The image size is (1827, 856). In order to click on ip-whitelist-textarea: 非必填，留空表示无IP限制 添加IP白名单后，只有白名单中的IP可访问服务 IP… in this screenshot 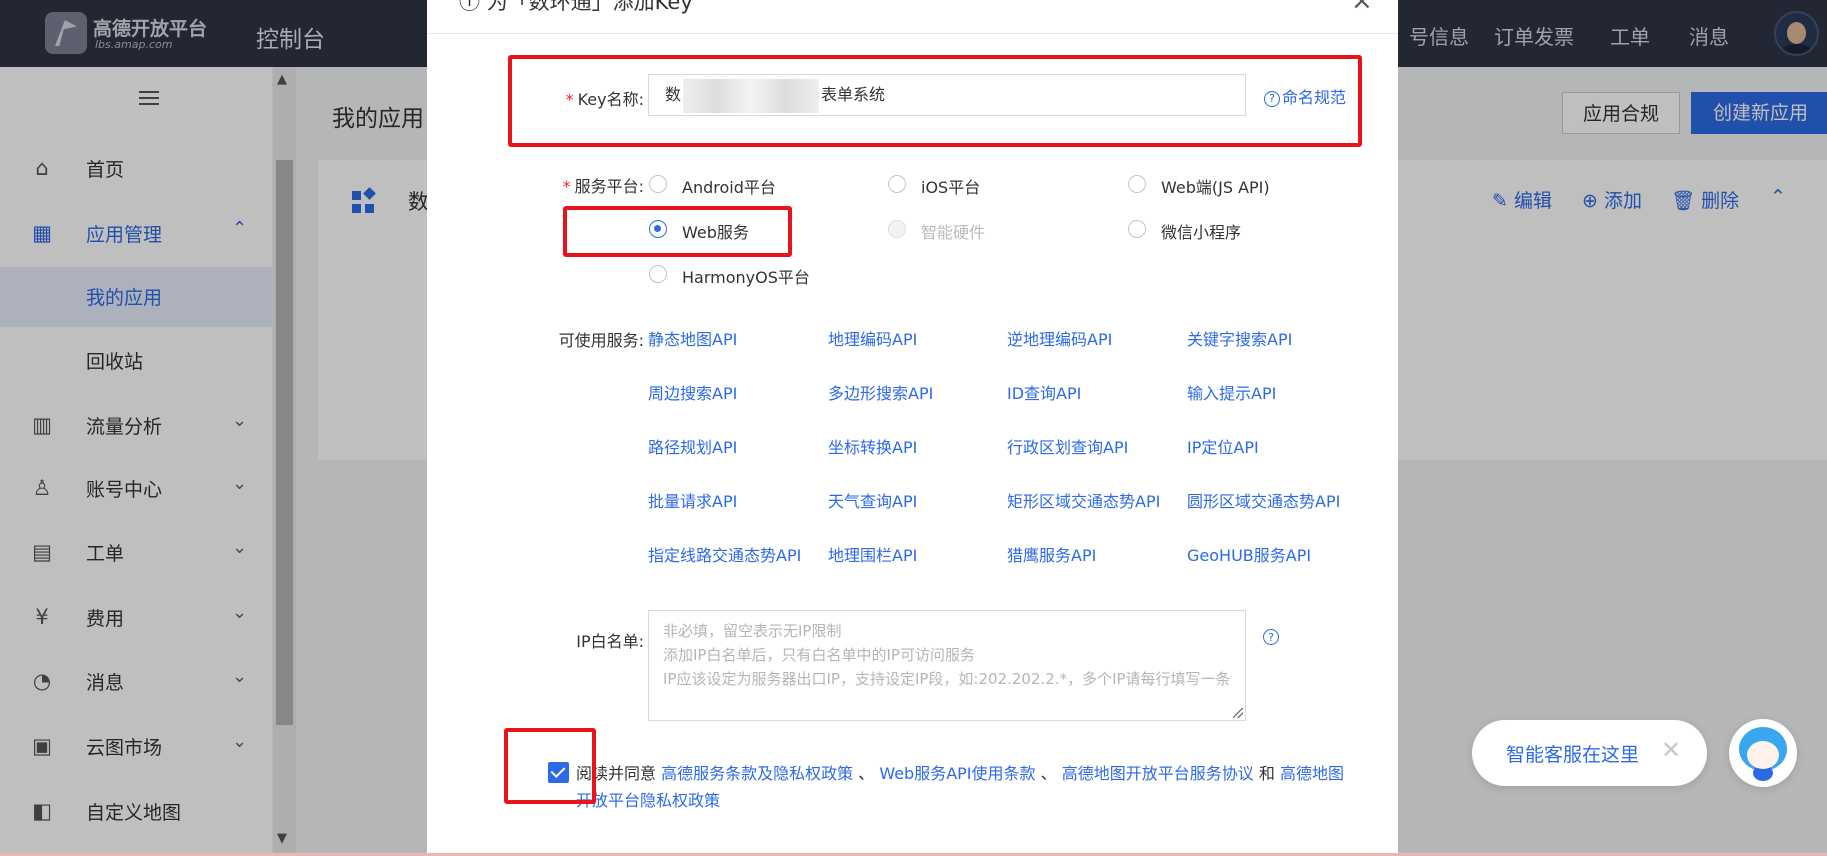, I will do `click(947, 665)`.